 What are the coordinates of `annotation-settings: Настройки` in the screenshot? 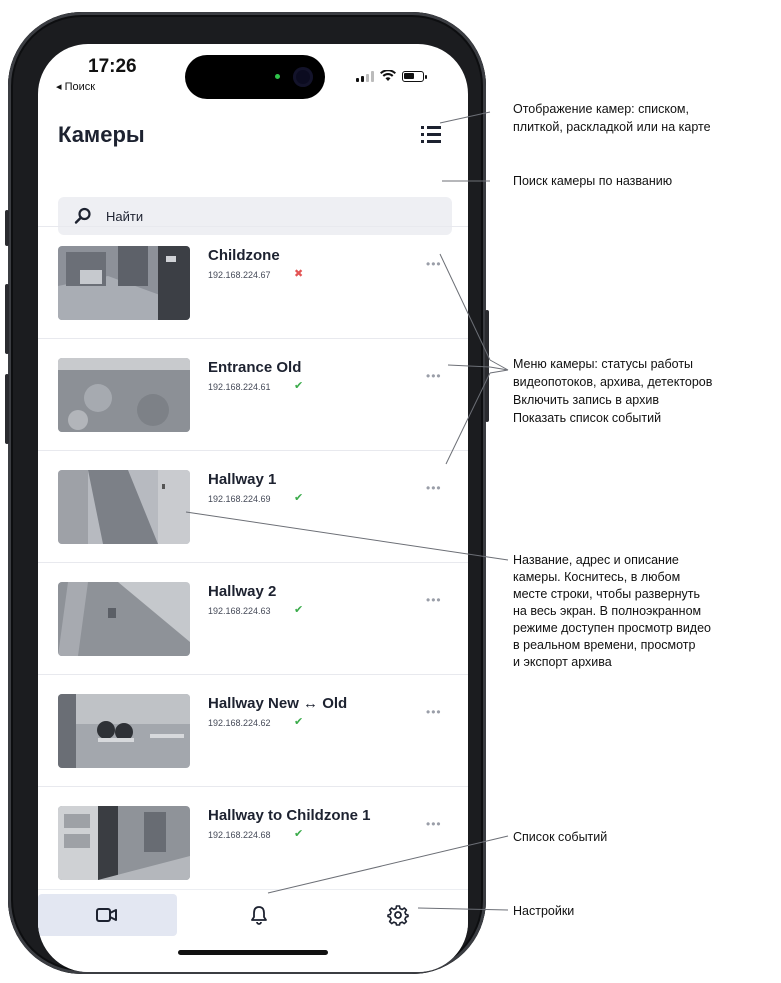 It's located at (544, 911).